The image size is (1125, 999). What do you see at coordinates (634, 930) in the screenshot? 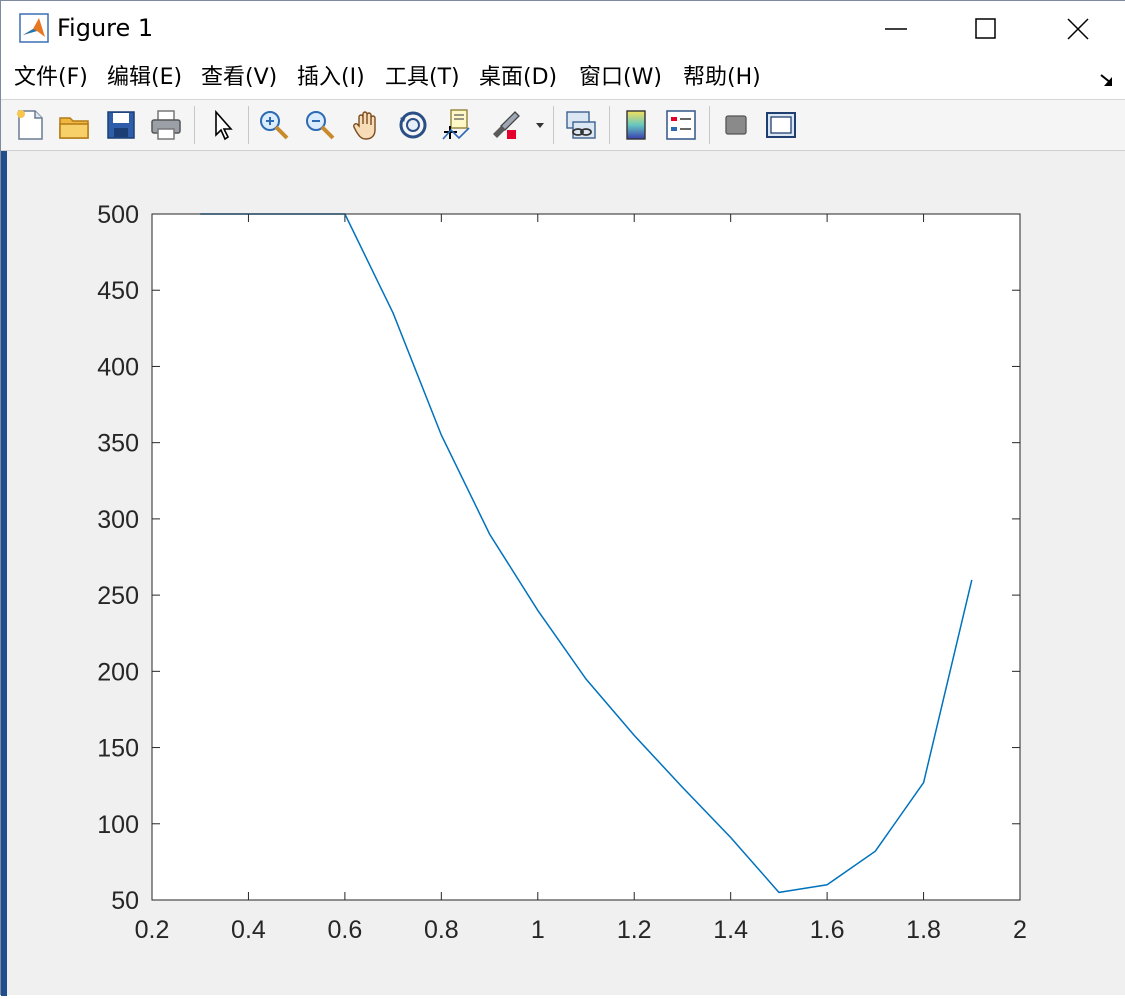
I see `x-tick-label: 1.2` at bounding box center [634, 930].